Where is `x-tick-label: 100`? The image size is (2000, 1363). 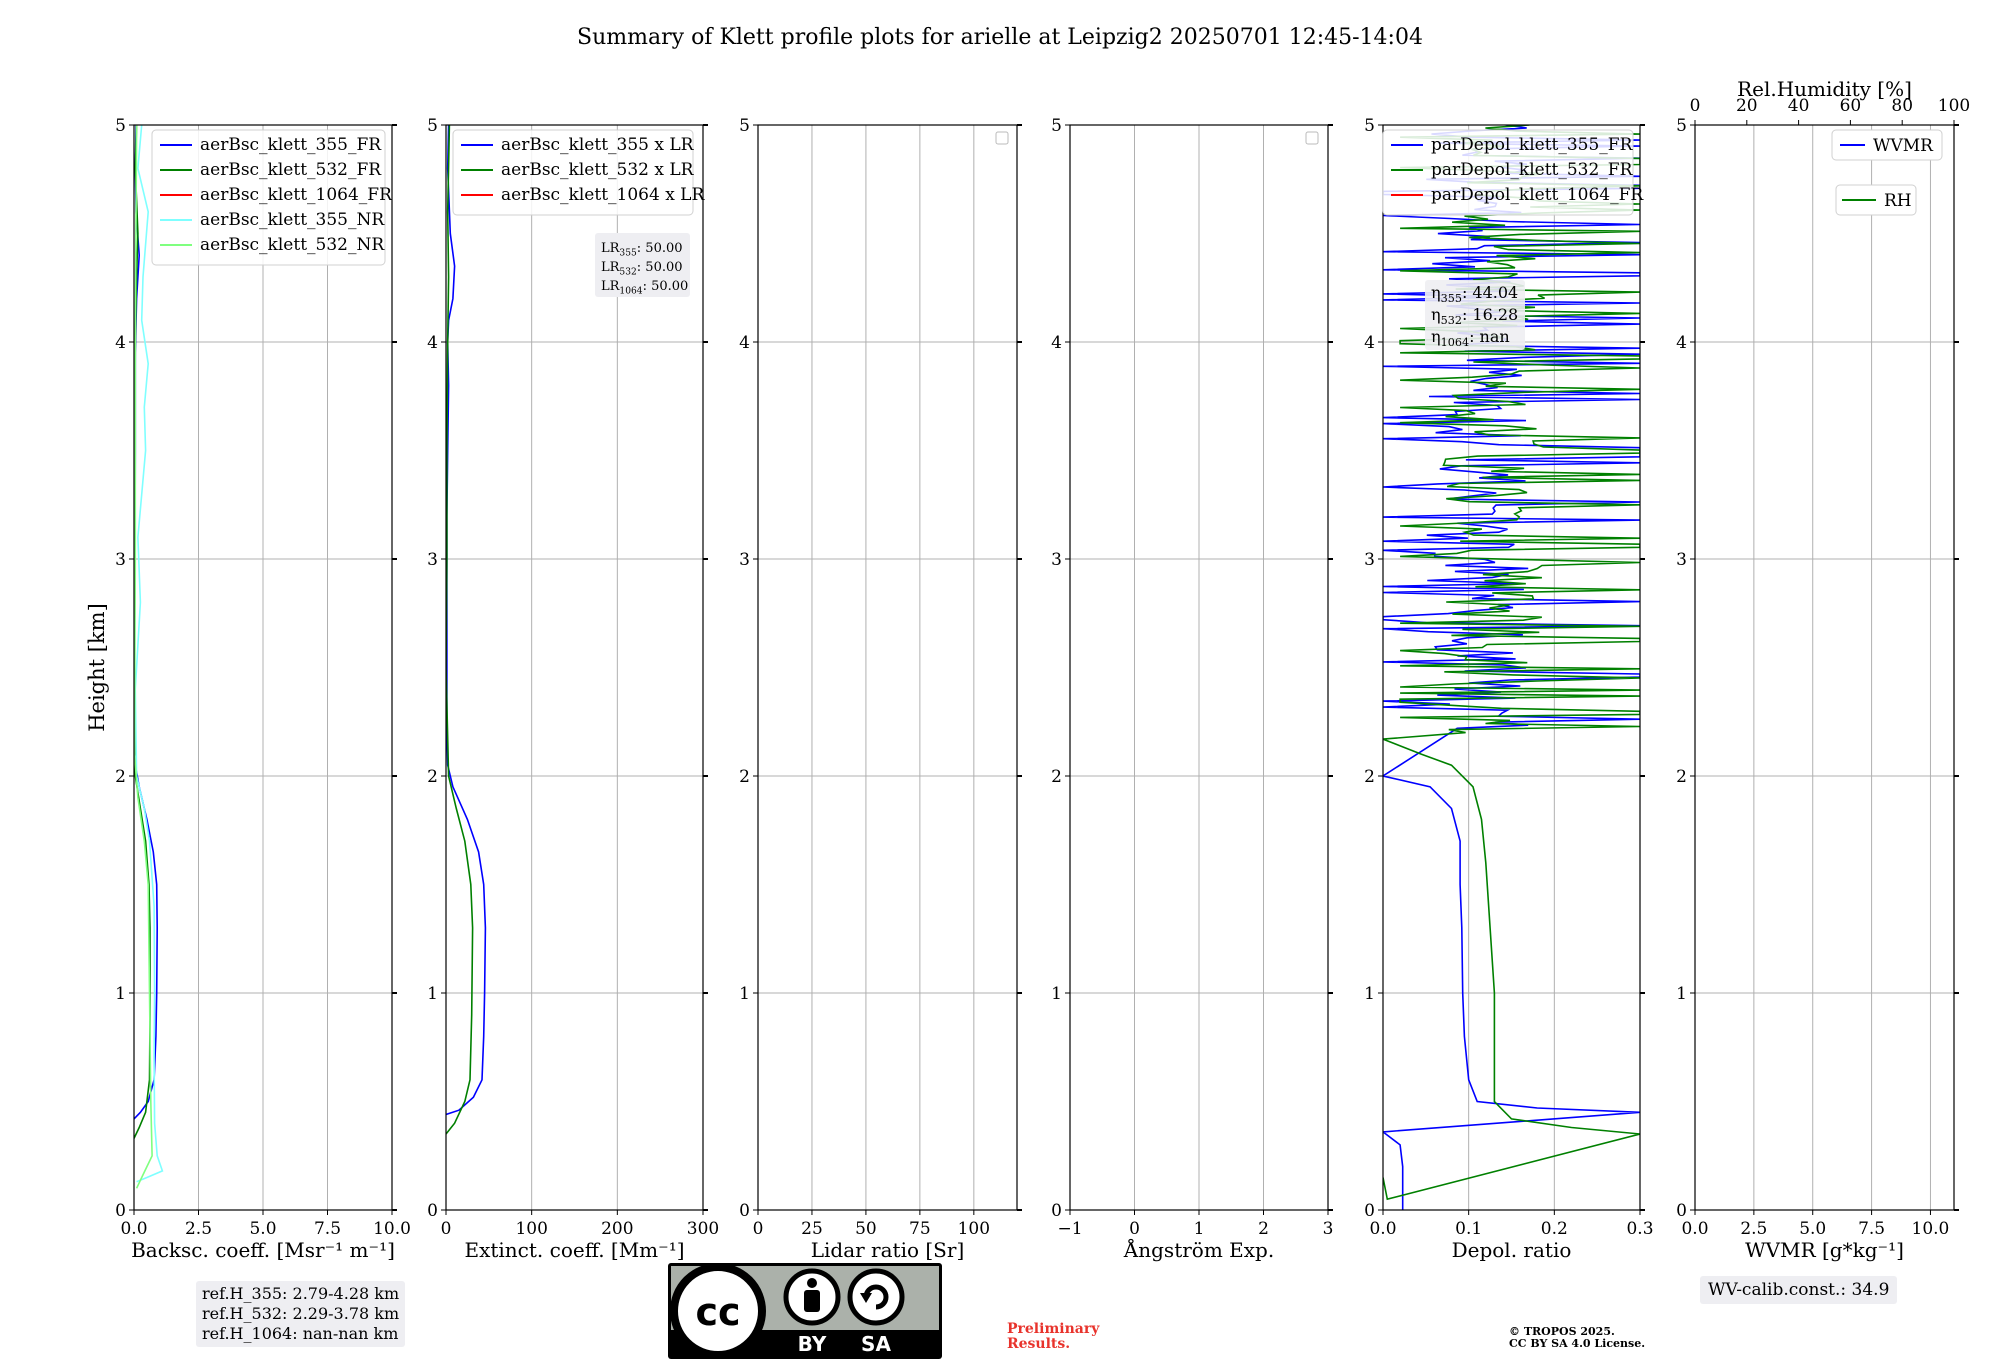
x-tick-label: 100 is located at coordinates (531, 1229).